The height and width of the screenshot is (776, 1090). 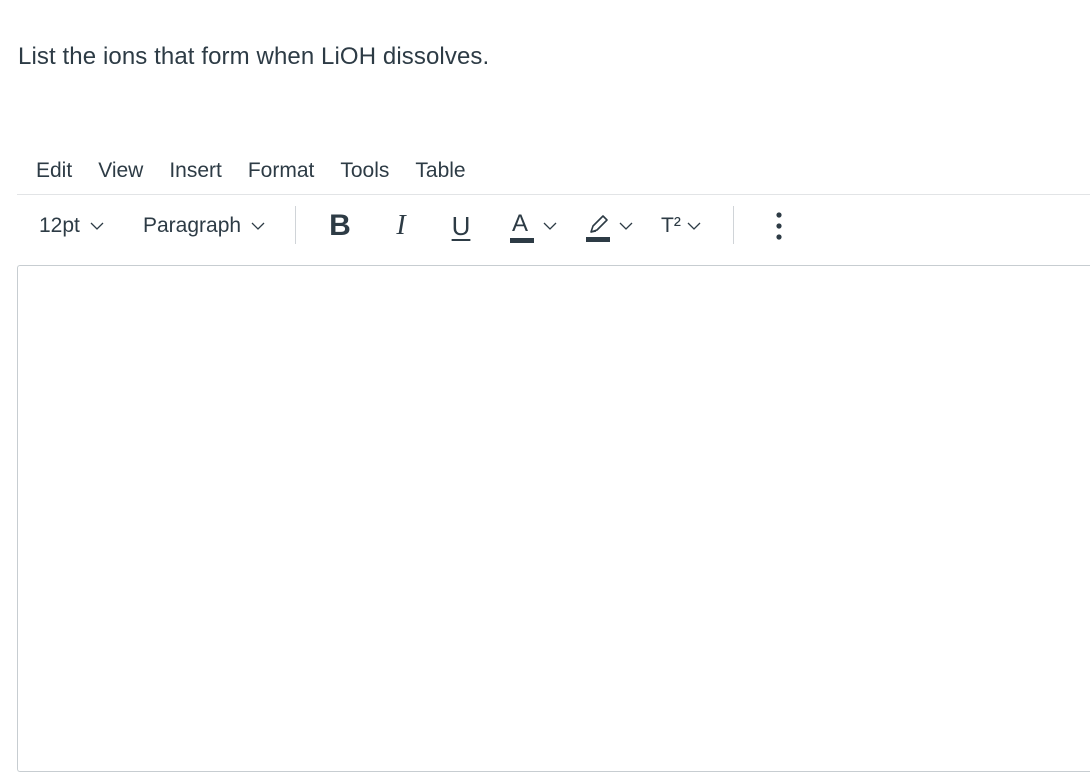 What do you see at coordinates (192, 225) in the screenshot?
I see `block-format-value: Paragraph` at bounding box center [192, 225].